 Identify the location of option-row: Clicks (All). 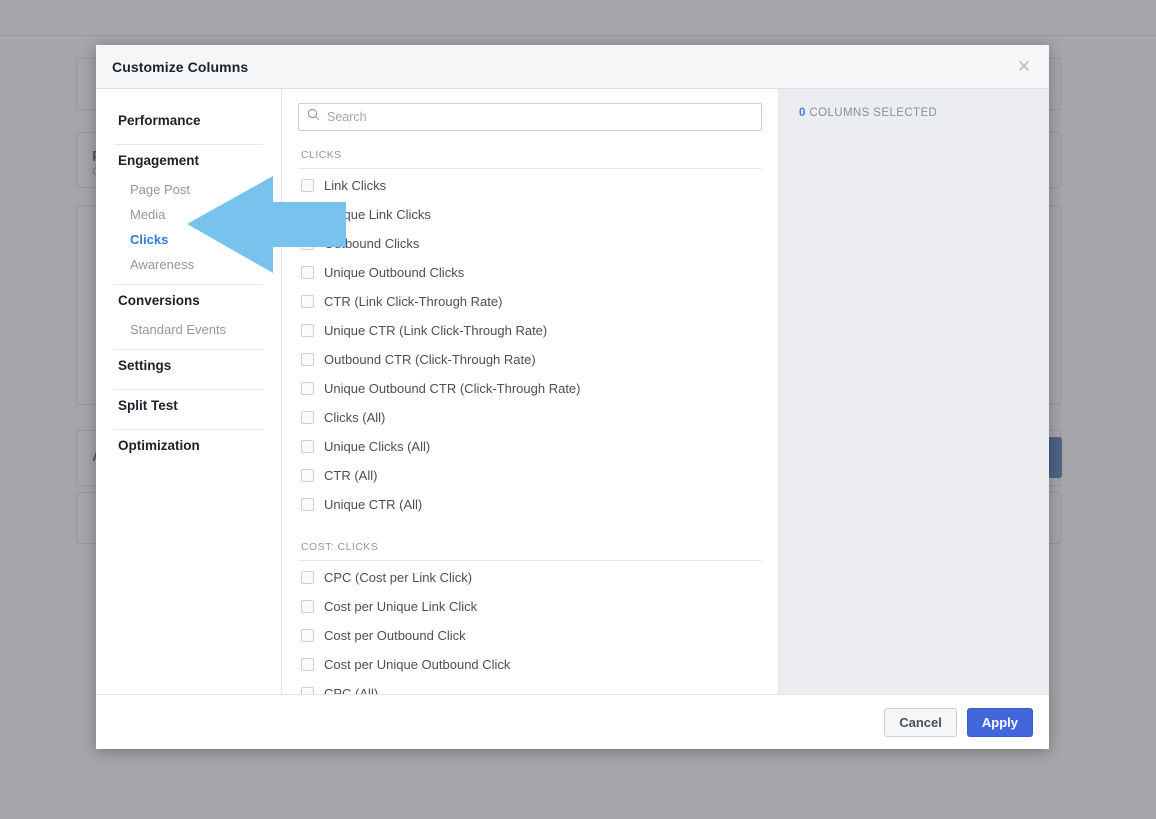
(530, 417).